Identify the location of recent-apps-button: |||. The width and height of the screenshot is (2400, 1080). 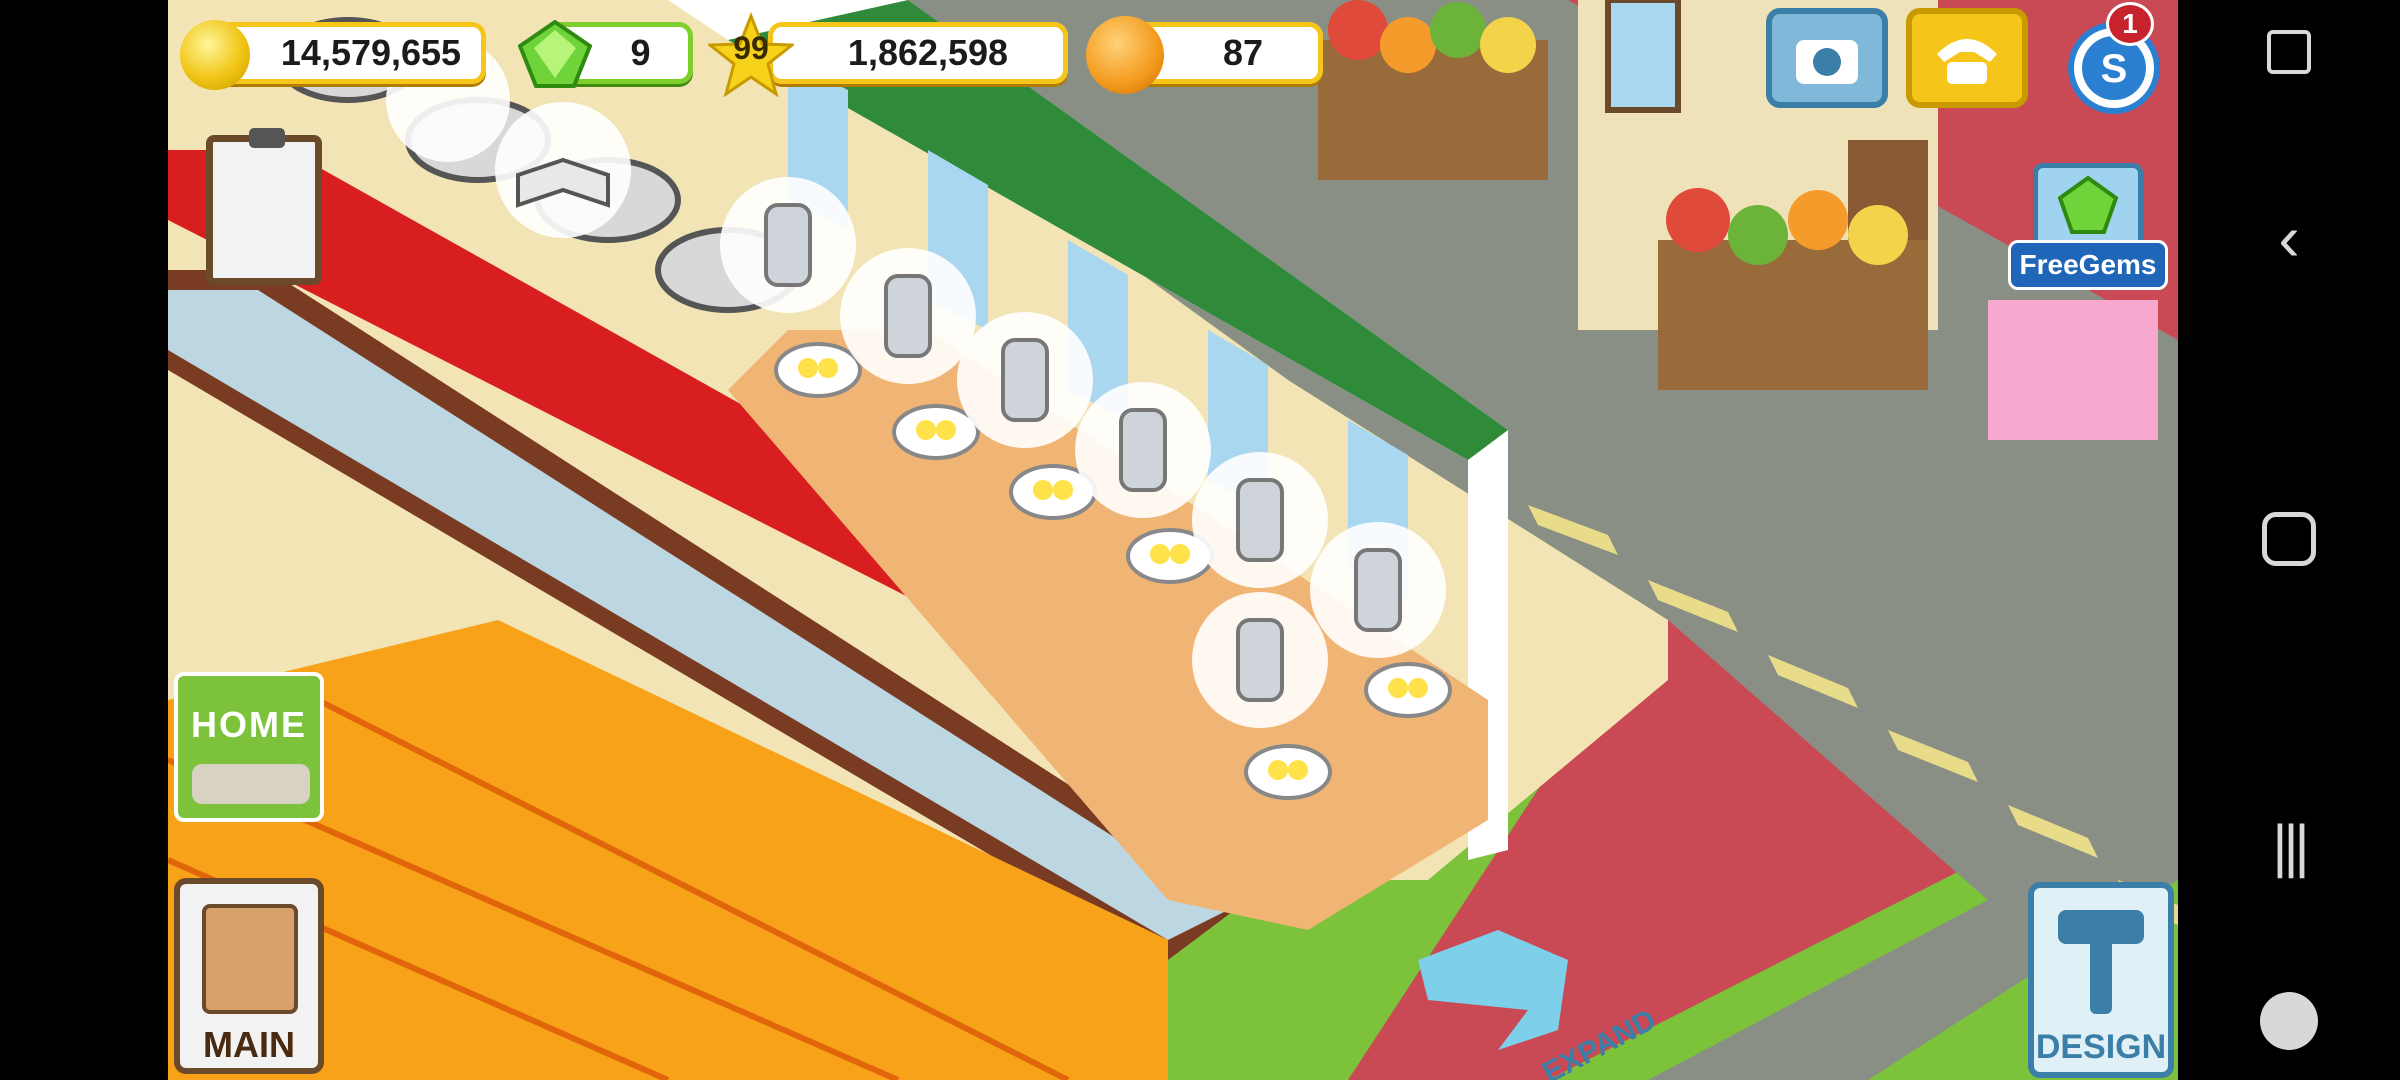
(2290, 847).